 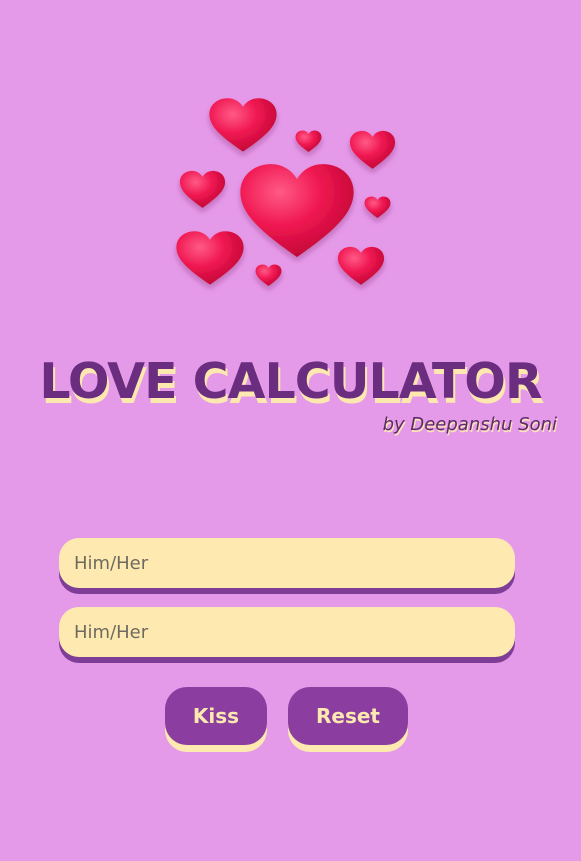 I want to click on hearts-logo-icon, so click(x=286, y=192).